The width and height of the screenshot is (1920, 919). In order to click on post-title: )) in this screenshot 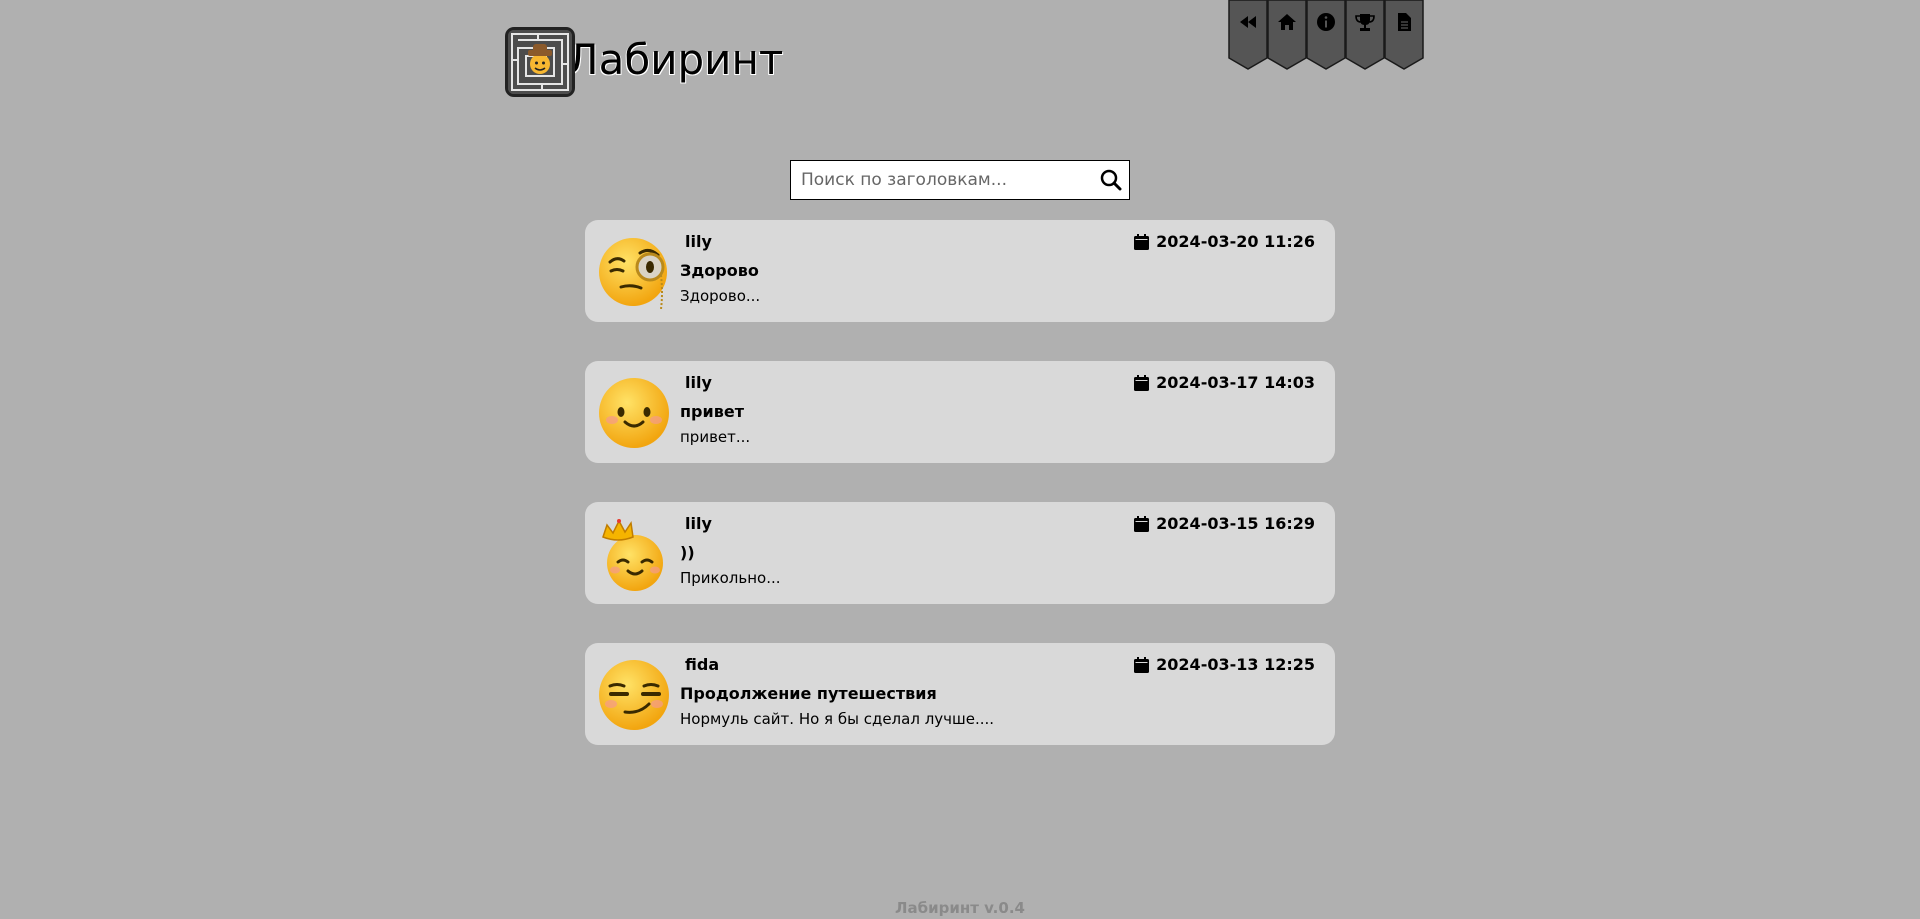, I will do `click(687, 552)`.